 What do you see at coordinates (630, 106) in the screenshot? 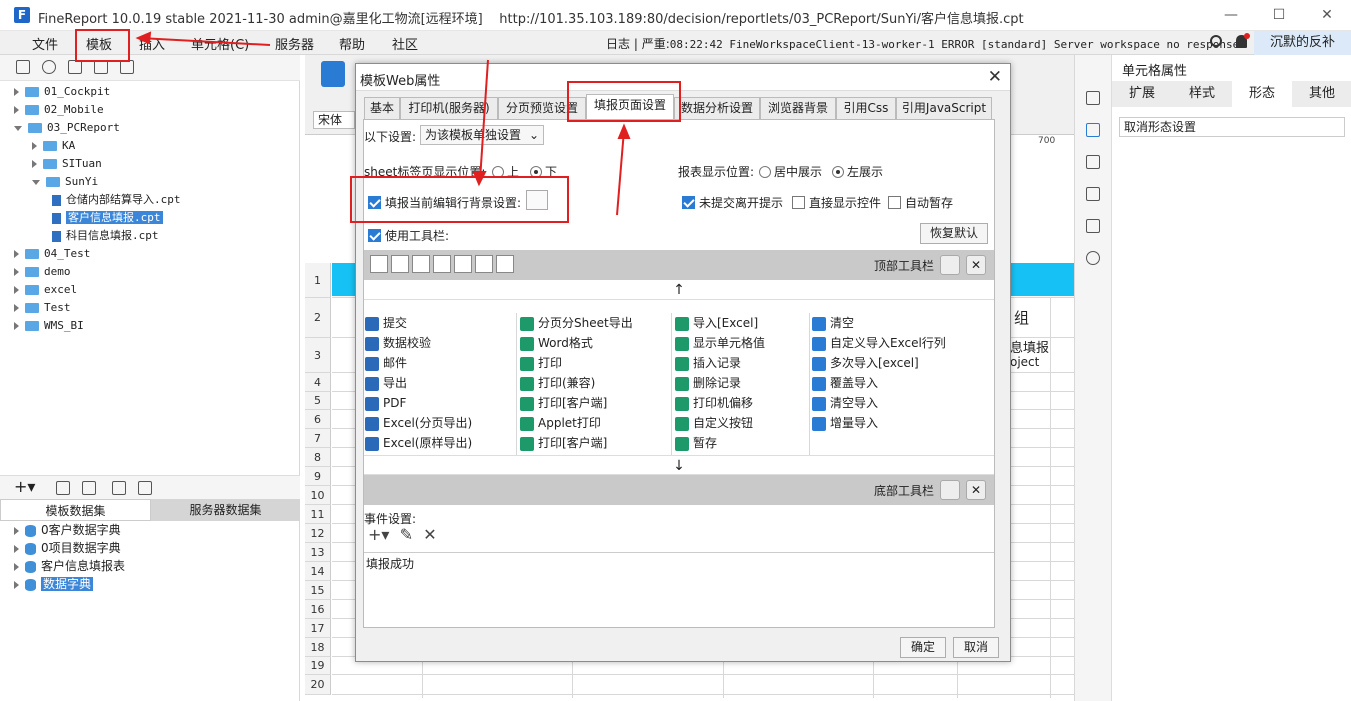
I see `tab-fill-page: 填报页面设置` at bounding box center [630, 106].